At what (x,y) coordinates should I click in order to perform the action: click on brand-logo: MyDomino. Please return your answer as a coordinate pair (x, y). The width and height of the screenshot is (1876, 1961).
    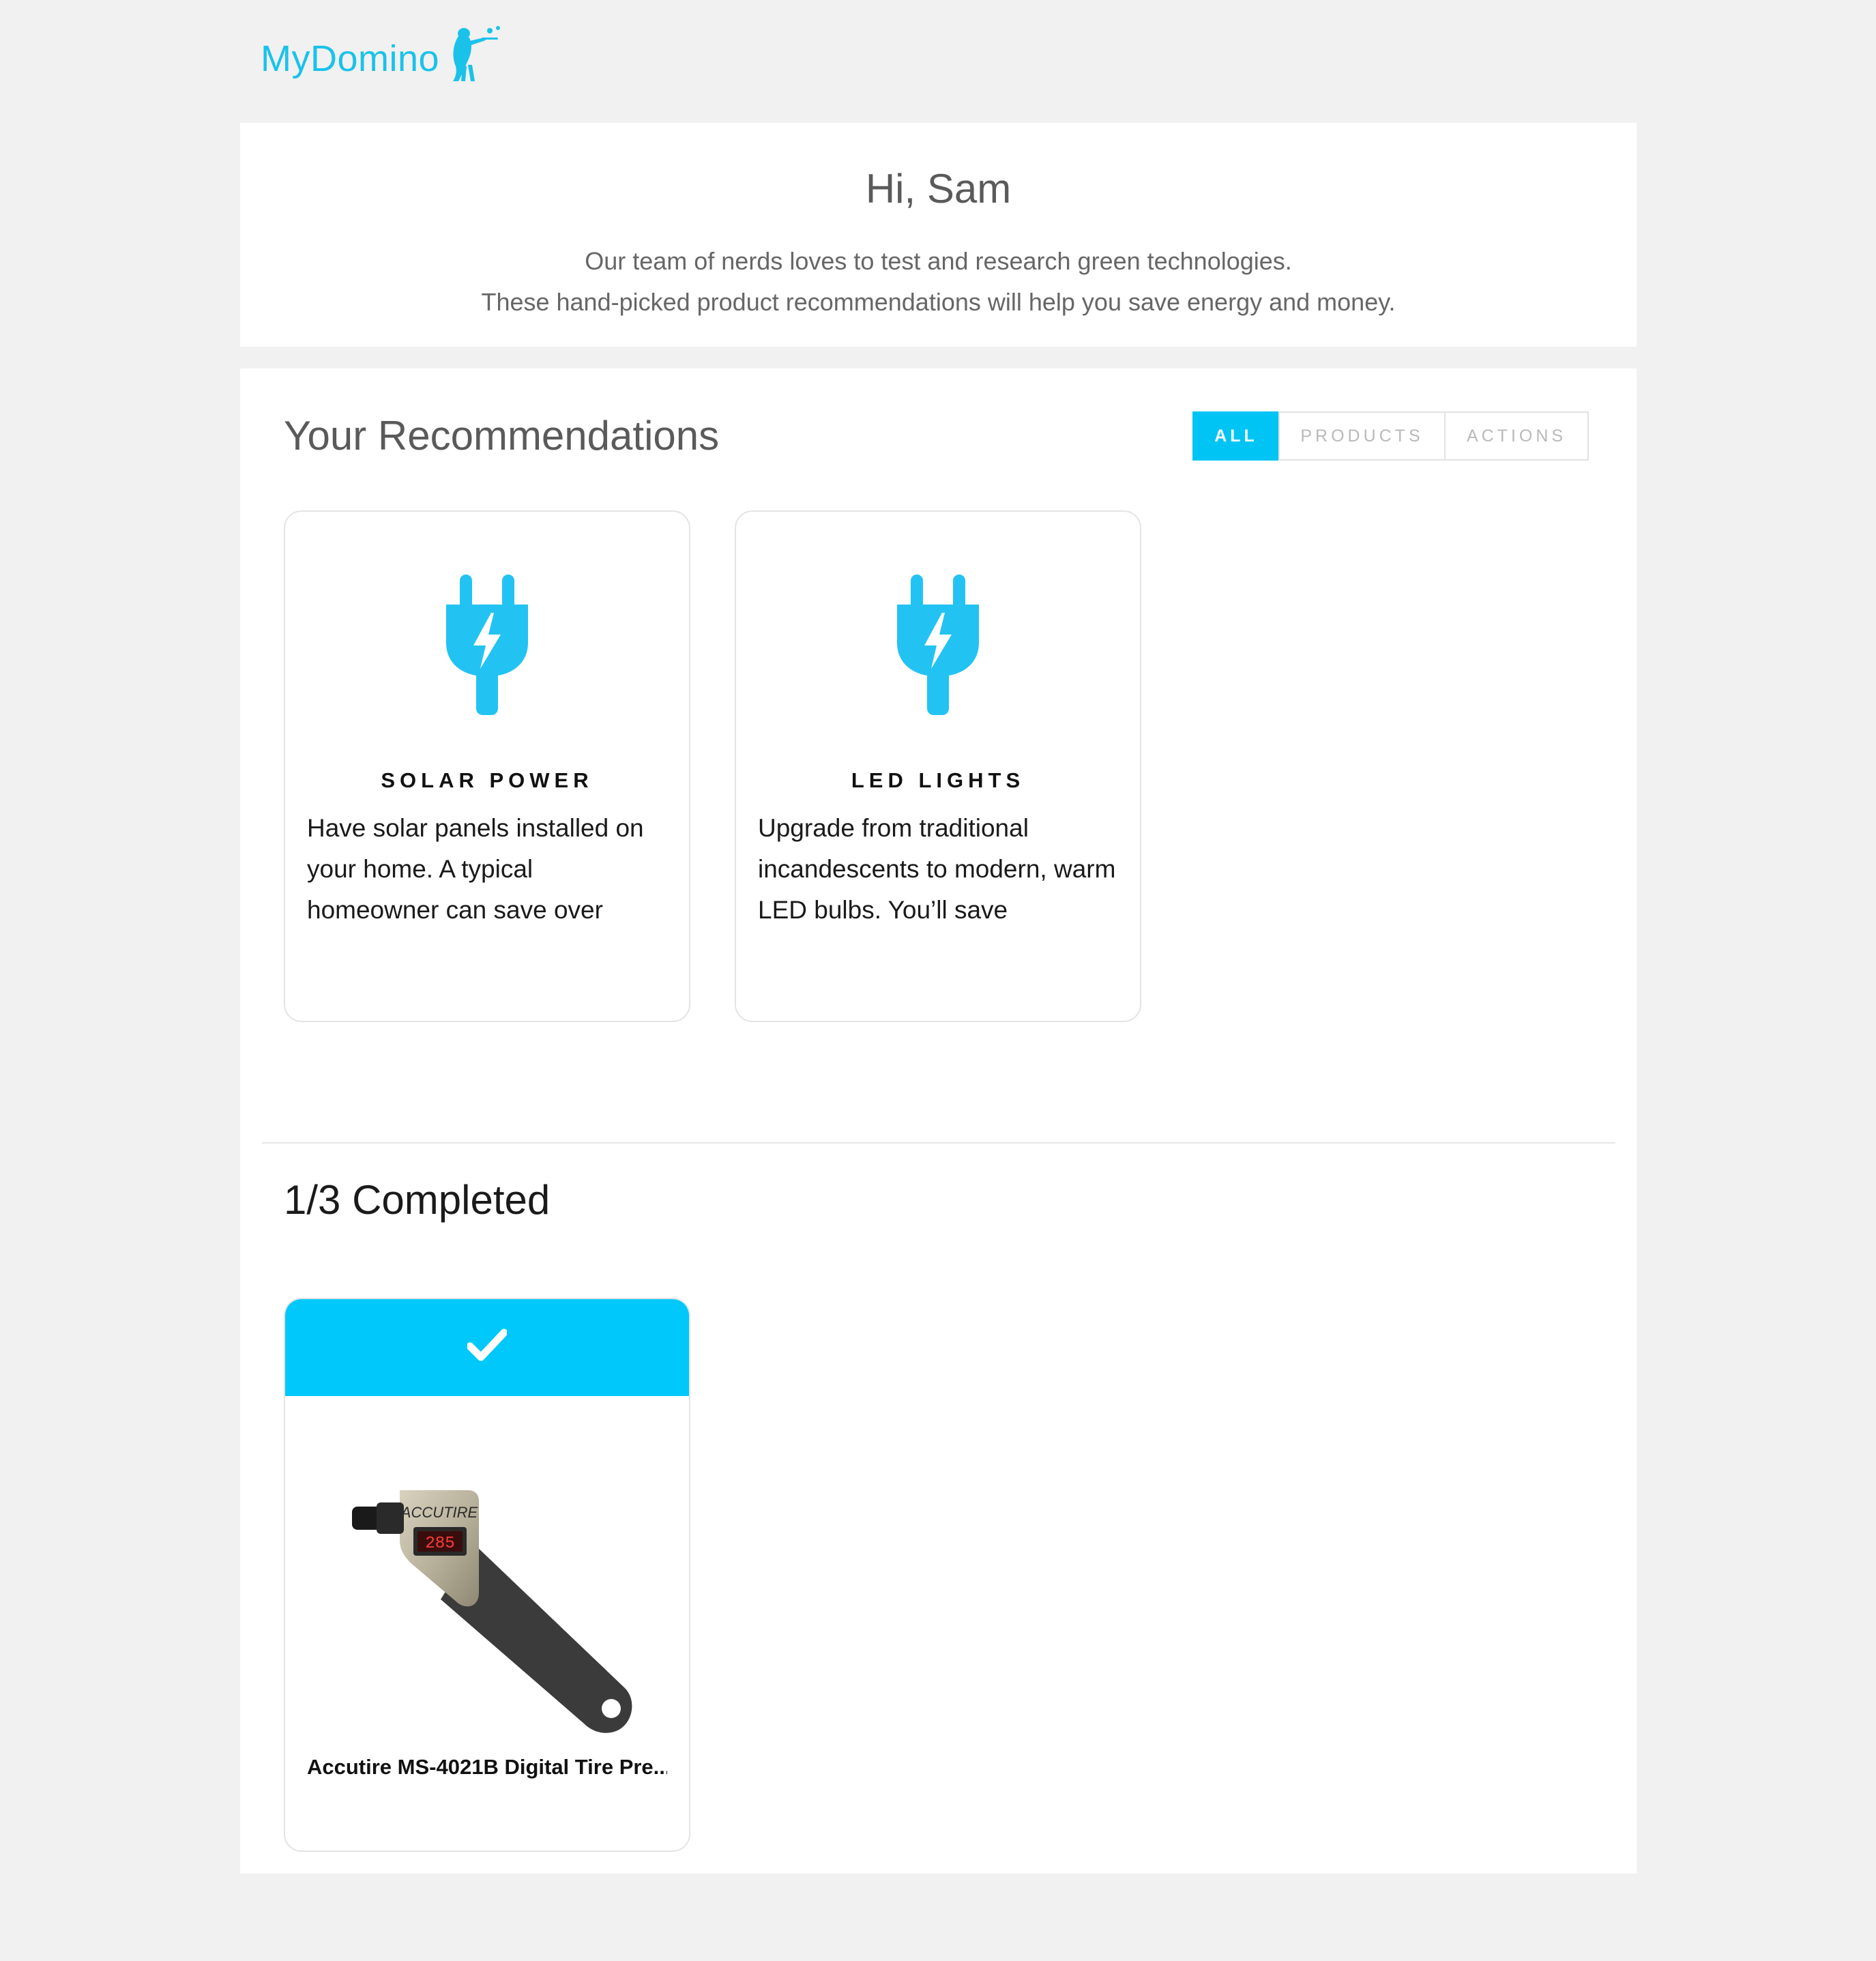
    Looking at the image, I should click on (384, 59).